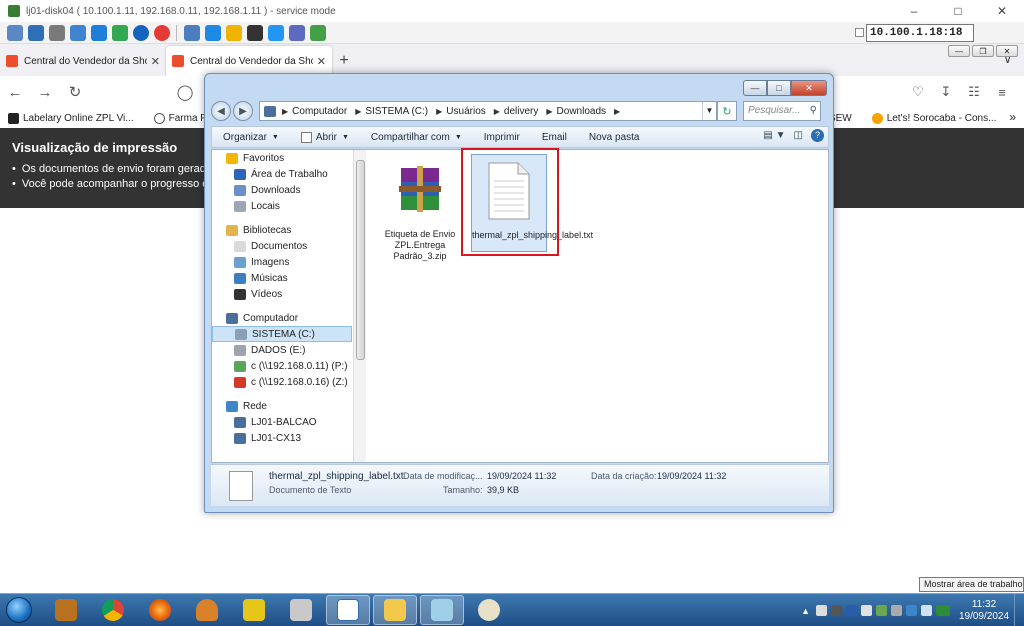 This screenshot has height=626, width=1024. I want to click on breadcrumb-downloads: Downloads, so click(581, 111).